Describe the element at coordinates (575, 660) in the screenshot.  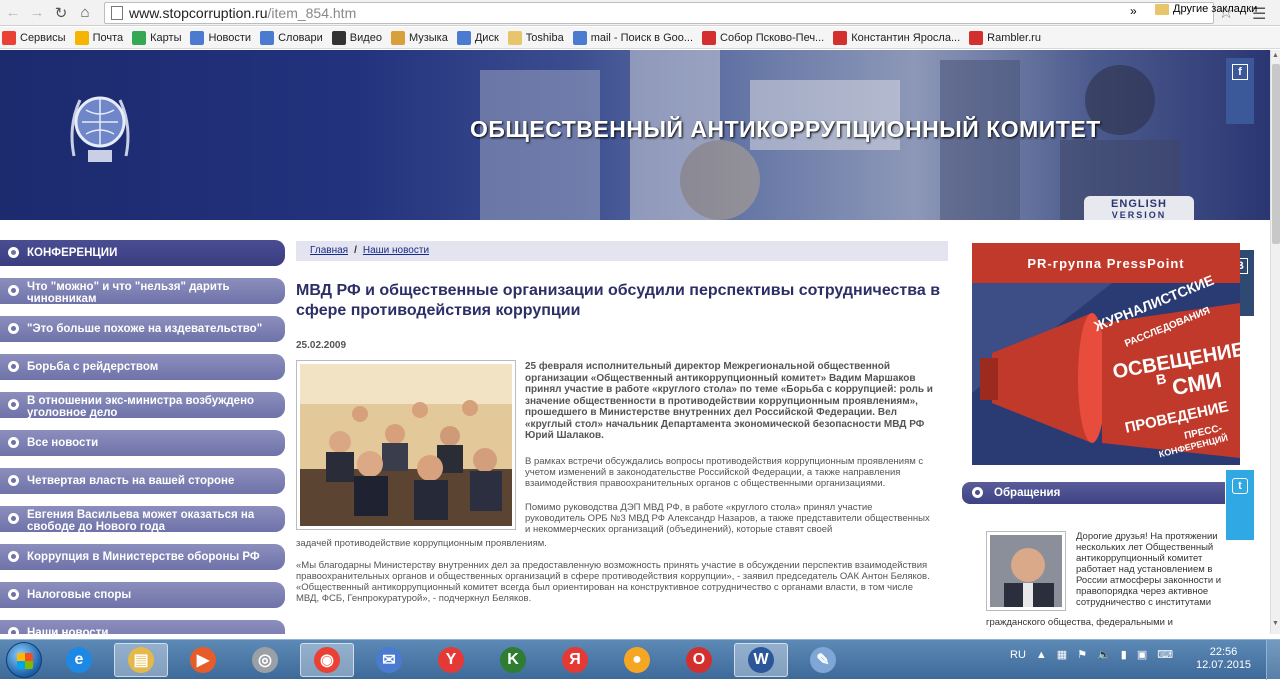
I see `taskbar-yandex-button: Я` at that location.